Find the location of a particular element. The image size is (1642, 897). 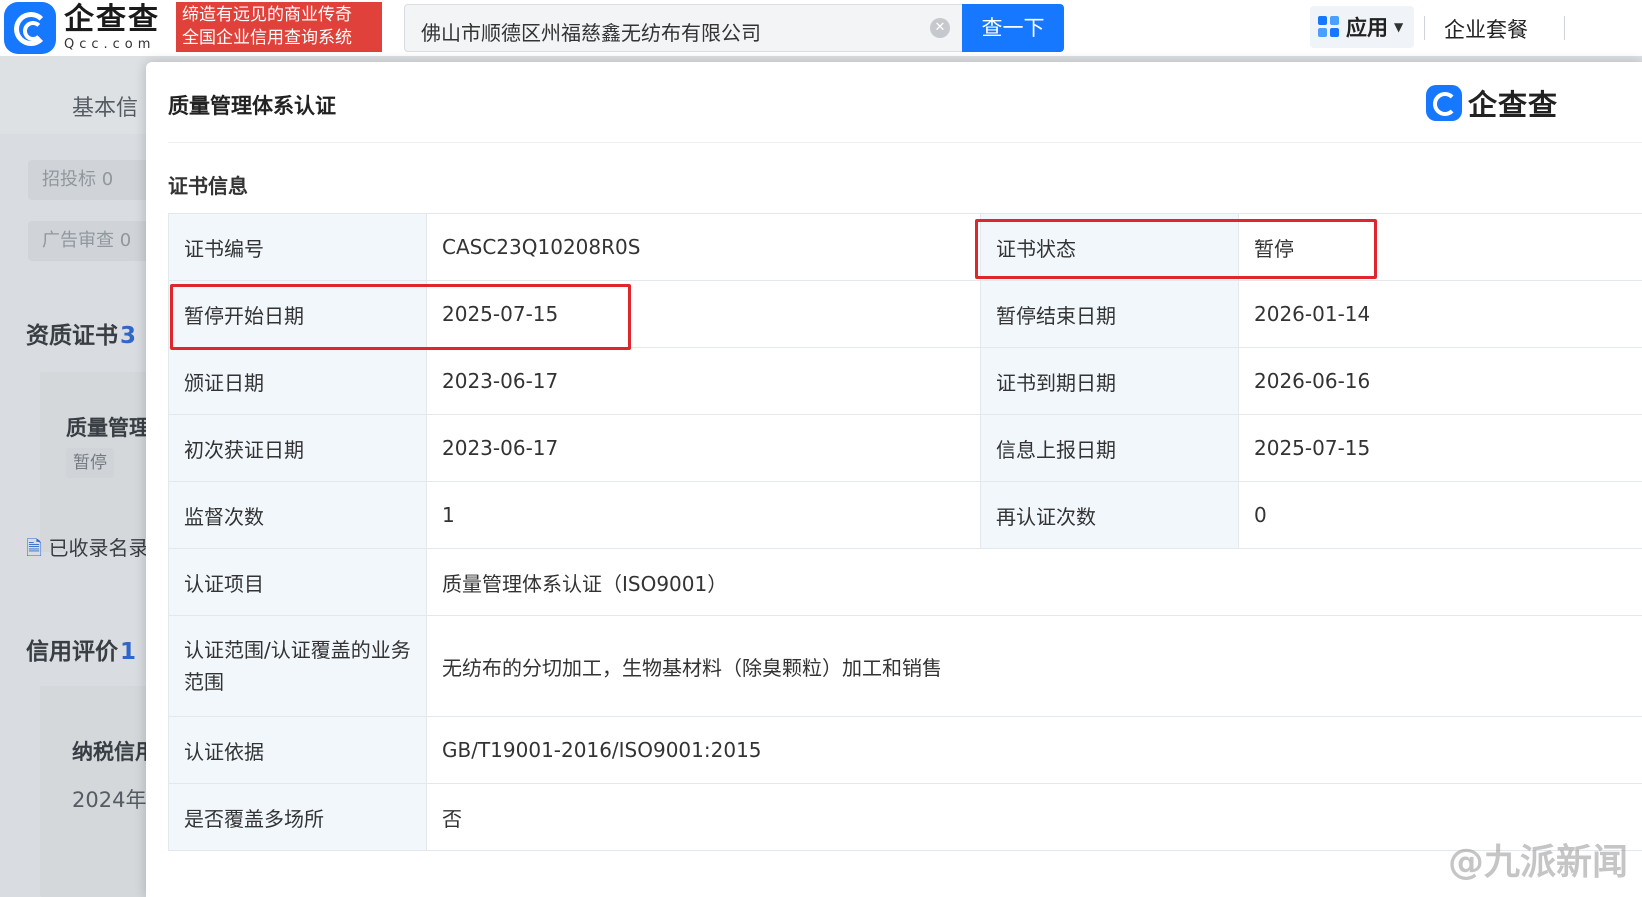

cert-status-value: 暂停 is located at coordinates (1440, 247).